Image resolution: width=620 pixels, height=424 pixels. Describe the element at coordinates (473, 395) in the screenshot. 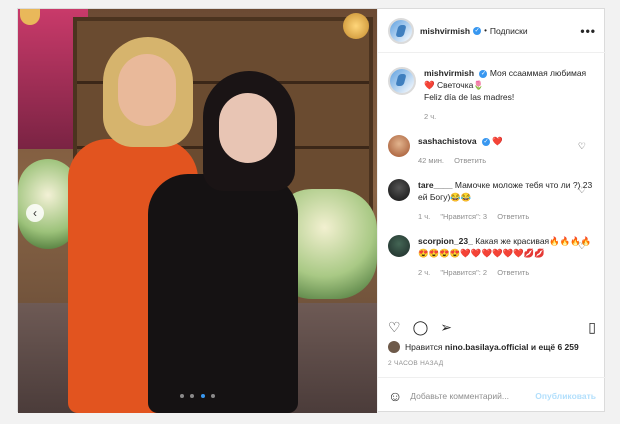

I see `comment-input` at that location.